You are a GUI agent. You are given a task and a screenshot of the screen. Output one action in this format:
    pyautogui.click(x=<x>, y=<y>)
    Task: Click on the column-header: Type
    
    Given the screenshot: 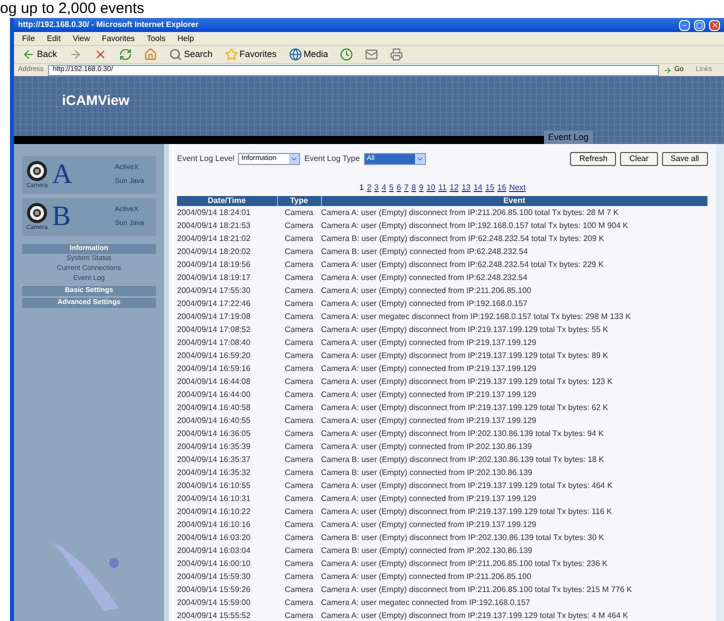 What is the action you would take?
    pyautogui.click(x=299, y=201)
    